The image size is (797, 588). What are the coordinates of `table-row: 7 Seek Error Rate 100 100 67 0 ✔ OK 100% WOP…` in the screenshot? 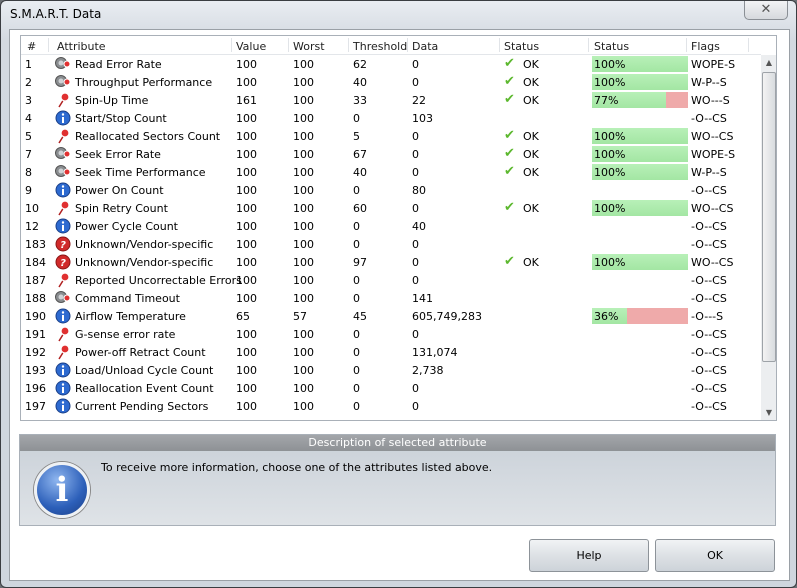 It's located at (391, 154).